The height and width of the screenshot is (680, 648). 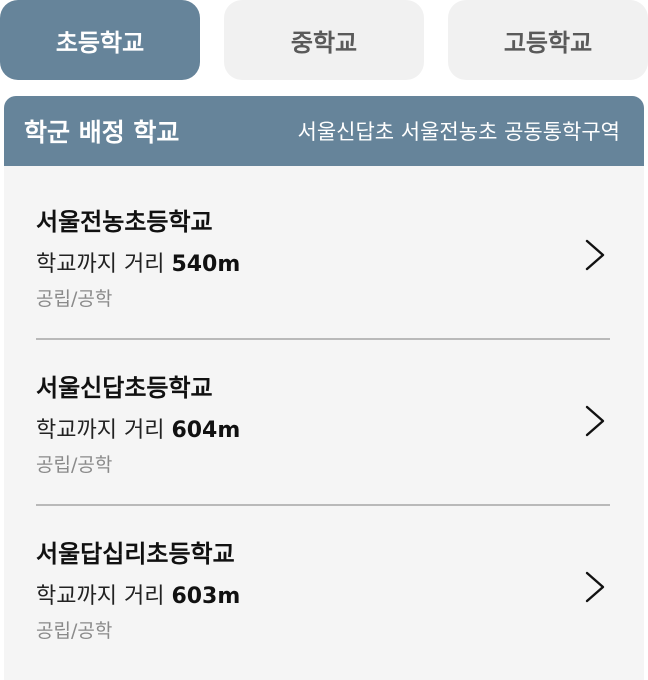 I want to click on school-distance: 학교까지 거리 604m, so click(x=138, y=428).